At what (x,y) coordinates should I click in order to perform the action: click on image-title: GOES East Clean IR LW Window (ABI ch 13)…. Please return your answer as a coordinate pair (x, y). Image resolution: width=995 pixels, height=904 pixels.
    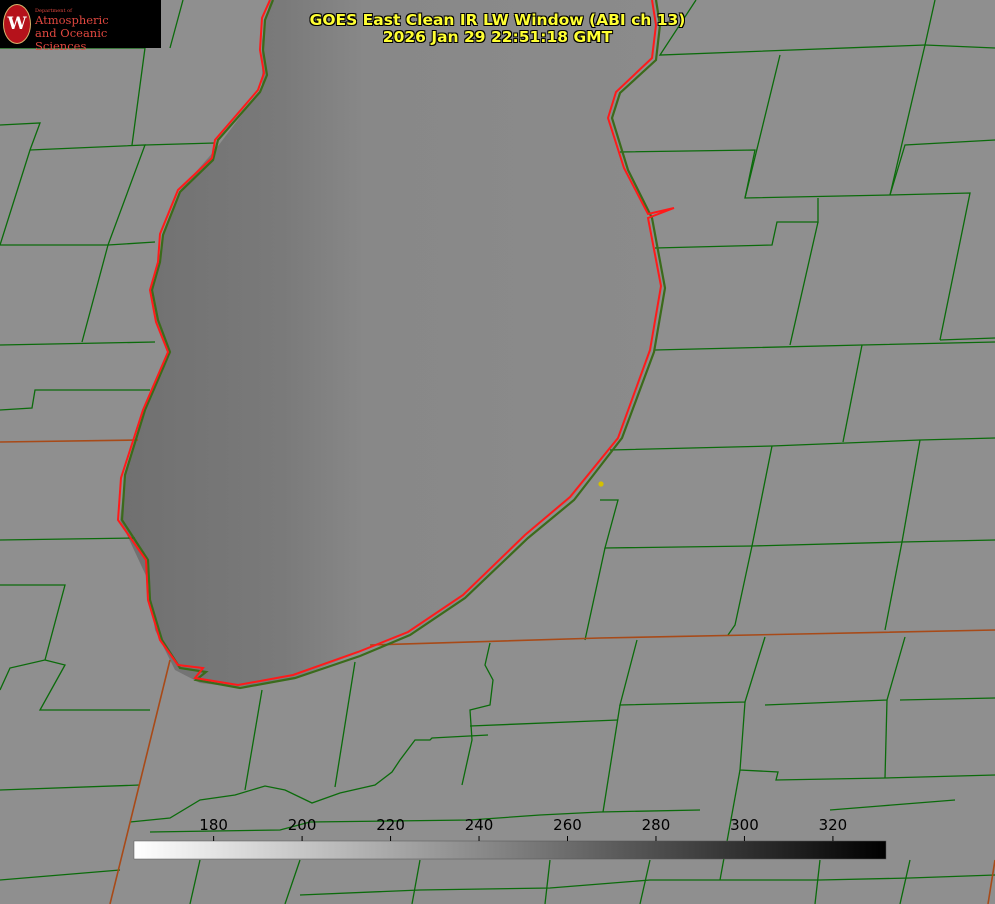
    Looking at the image, I should click on (497, 29).